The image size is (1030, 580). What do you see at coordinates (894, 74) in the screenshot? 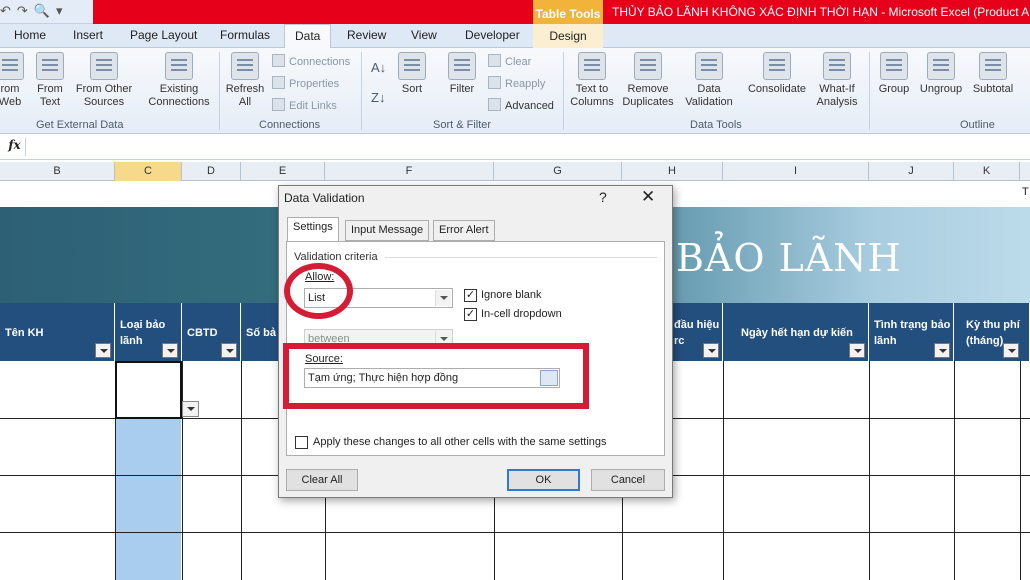
I see `group-button: Group` at bounding box center [894, 74].